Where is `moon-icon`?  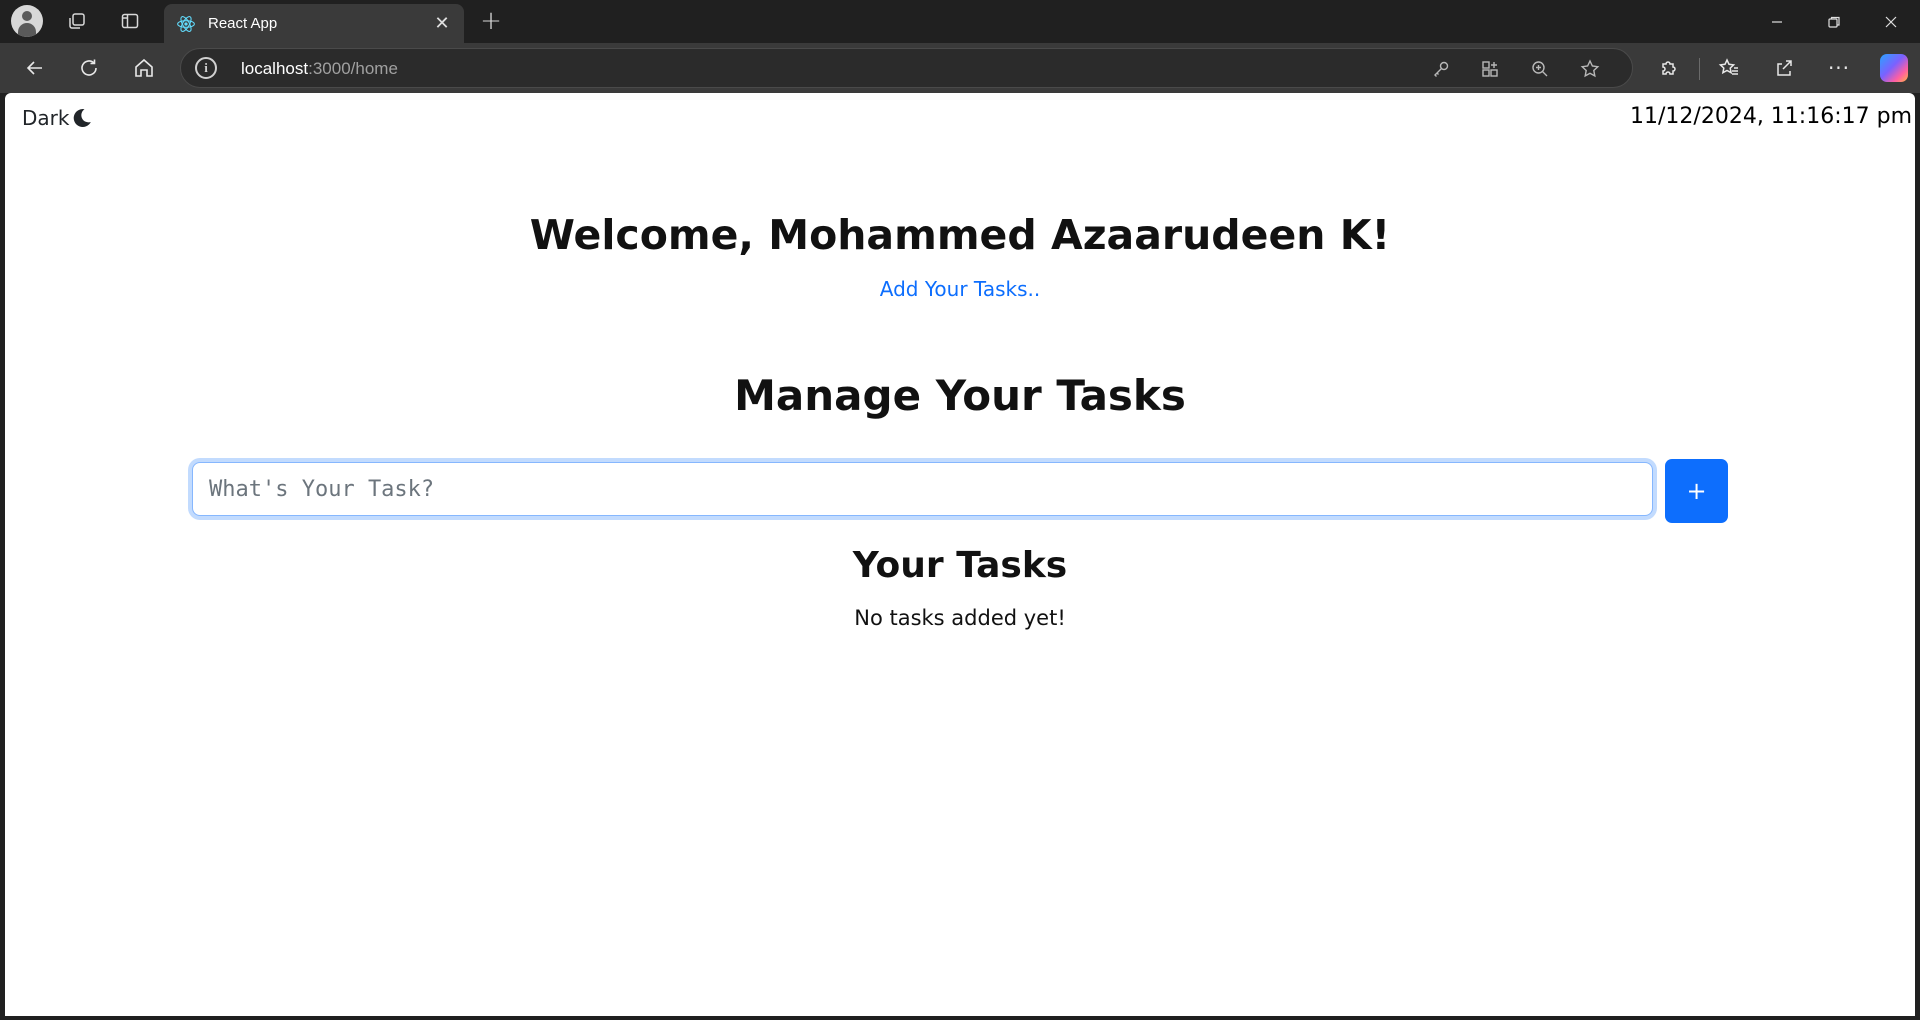
moon-icon is located at coordinates (83, 118).